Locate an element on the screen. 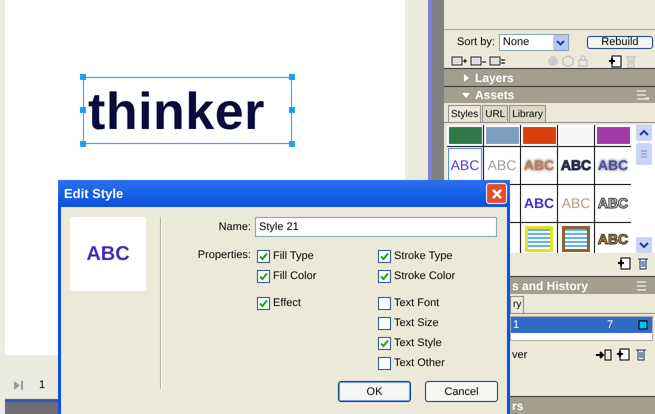 The height and width of the screenshot is (414, 655). name-field: Style 21 is located at coordinates (376, 227).